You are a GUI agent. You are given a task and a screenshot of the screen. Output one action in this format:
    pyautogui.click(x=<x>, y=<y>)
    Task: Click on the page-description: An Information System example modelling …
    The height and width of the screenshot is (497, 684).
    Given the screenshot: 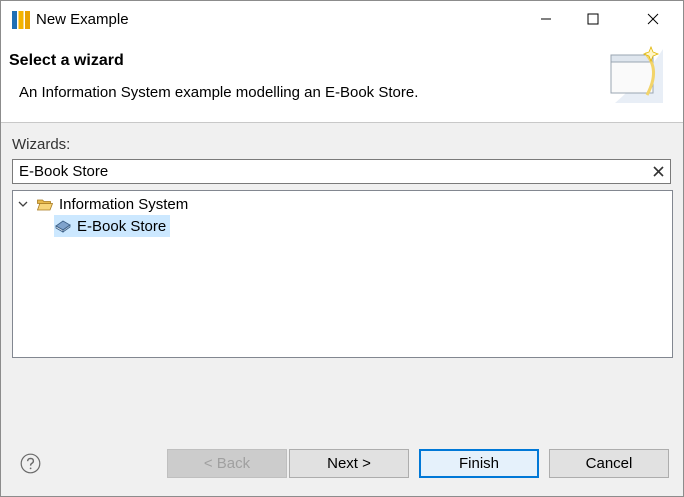 What is the action you would take?
    pyautogui.click(x=219, y=92)
    